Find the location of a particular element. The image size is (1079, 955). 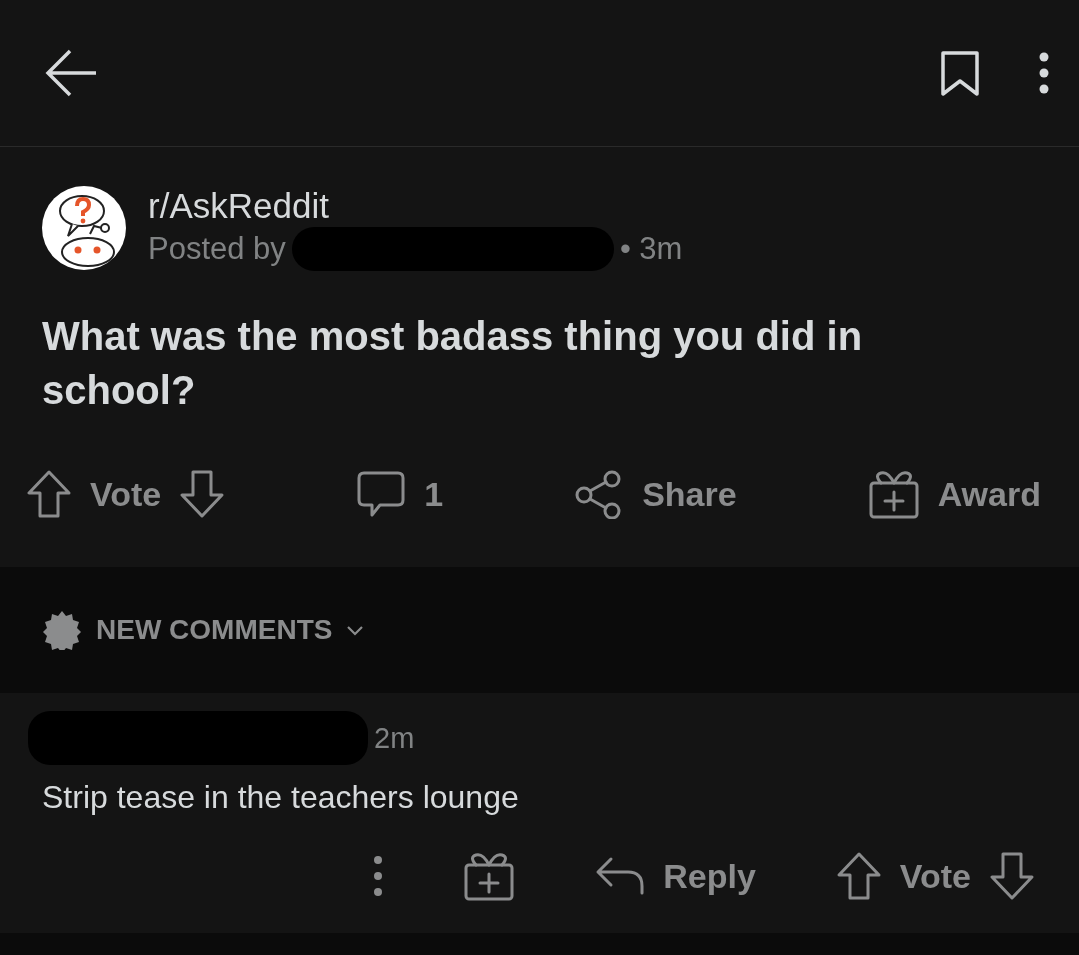

award-button is located at coordinates (489, 876).